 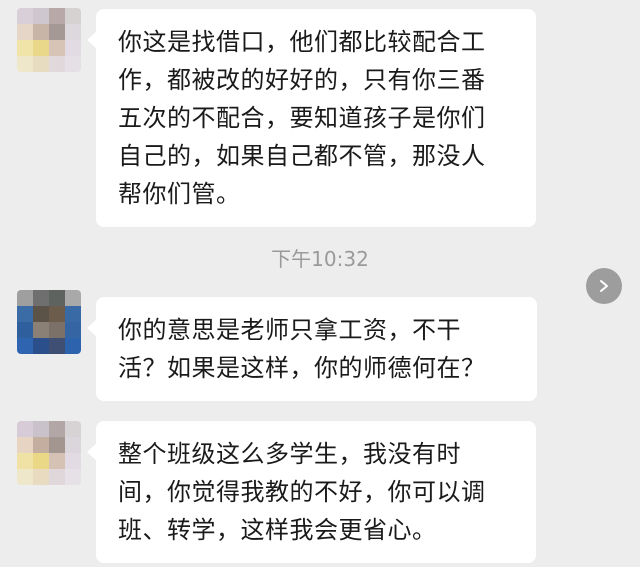 I want to click on message-line: 你的意思是老师只拿工资，不干, so click(x=289, y=330).